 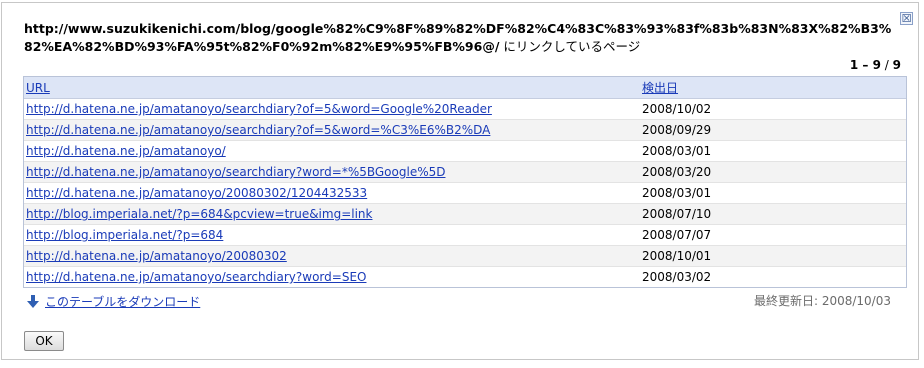 What do you see at coordinates (773, 256) in the screenshot?
I see `date-cell: 2008/10/01` at bounding box center [773, 256].